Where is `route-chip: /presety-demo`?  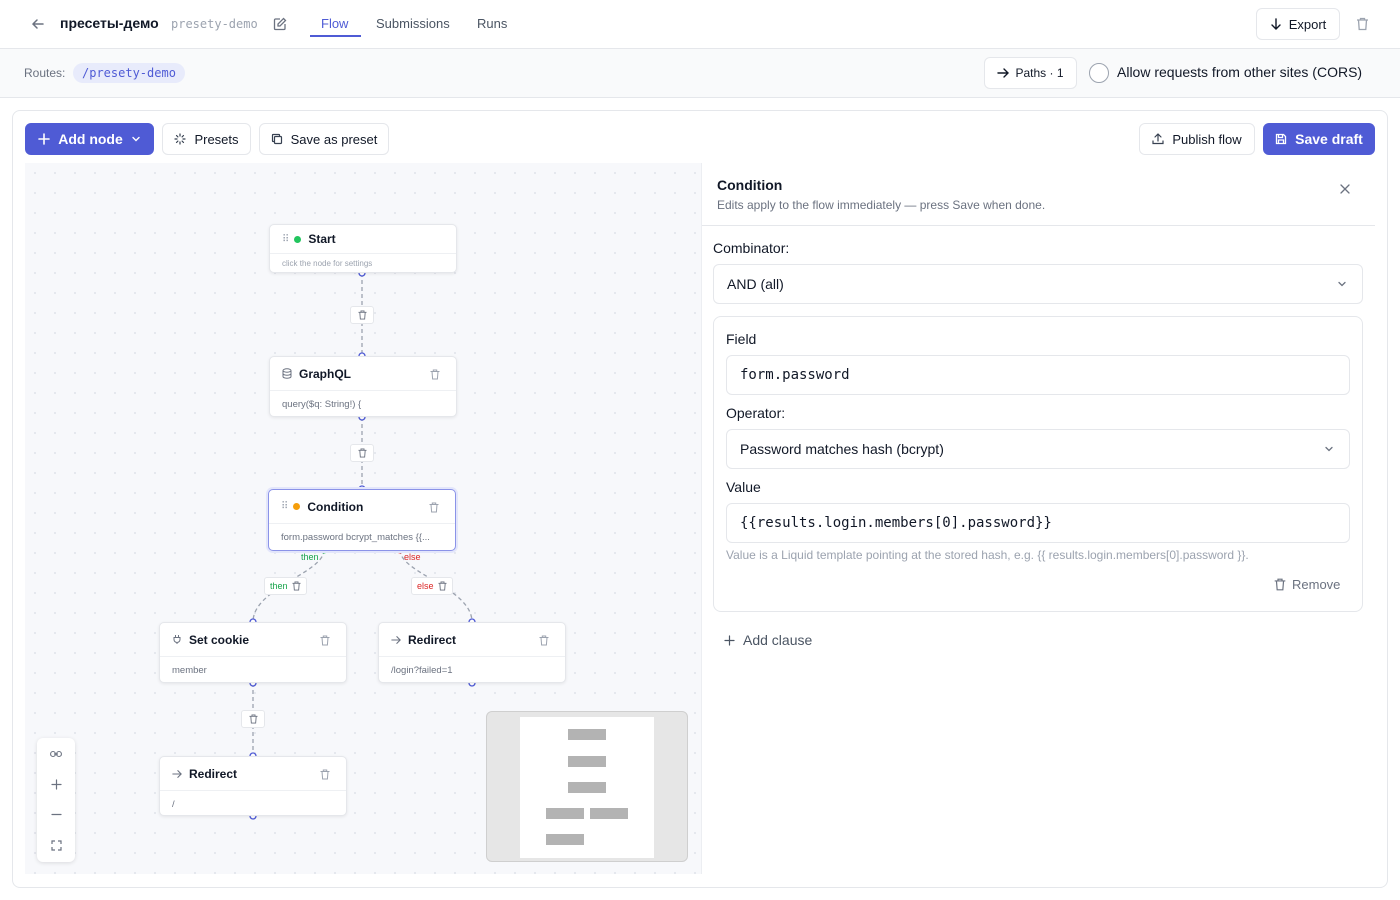
route-chip: /presety-demo is located at coordinates (129, 73).